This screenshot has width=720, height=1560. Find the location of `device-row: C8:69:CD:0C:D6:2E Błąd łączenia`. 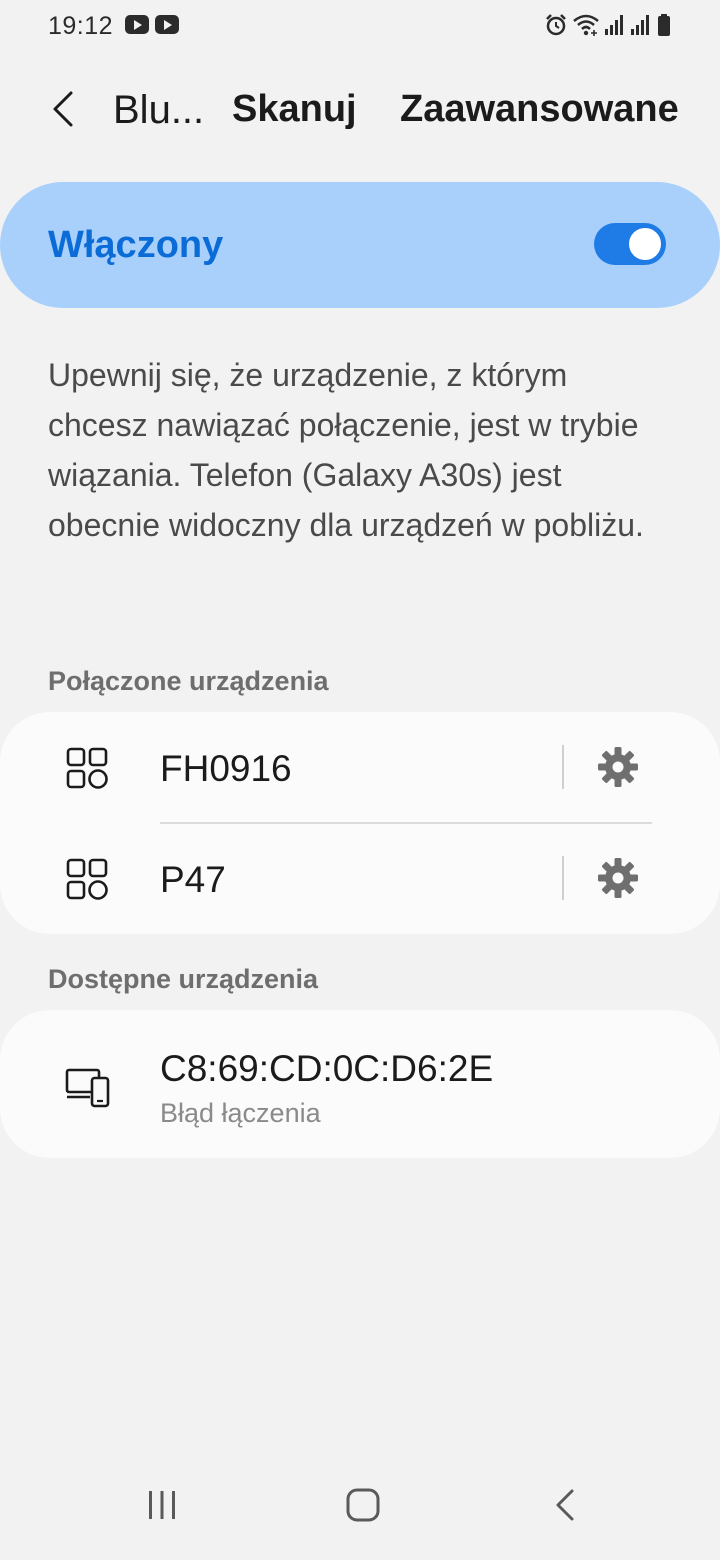

device-row: C8:69:CD:0C:D6:2E Błąd łączenia is located at coordinates (360, 1084).